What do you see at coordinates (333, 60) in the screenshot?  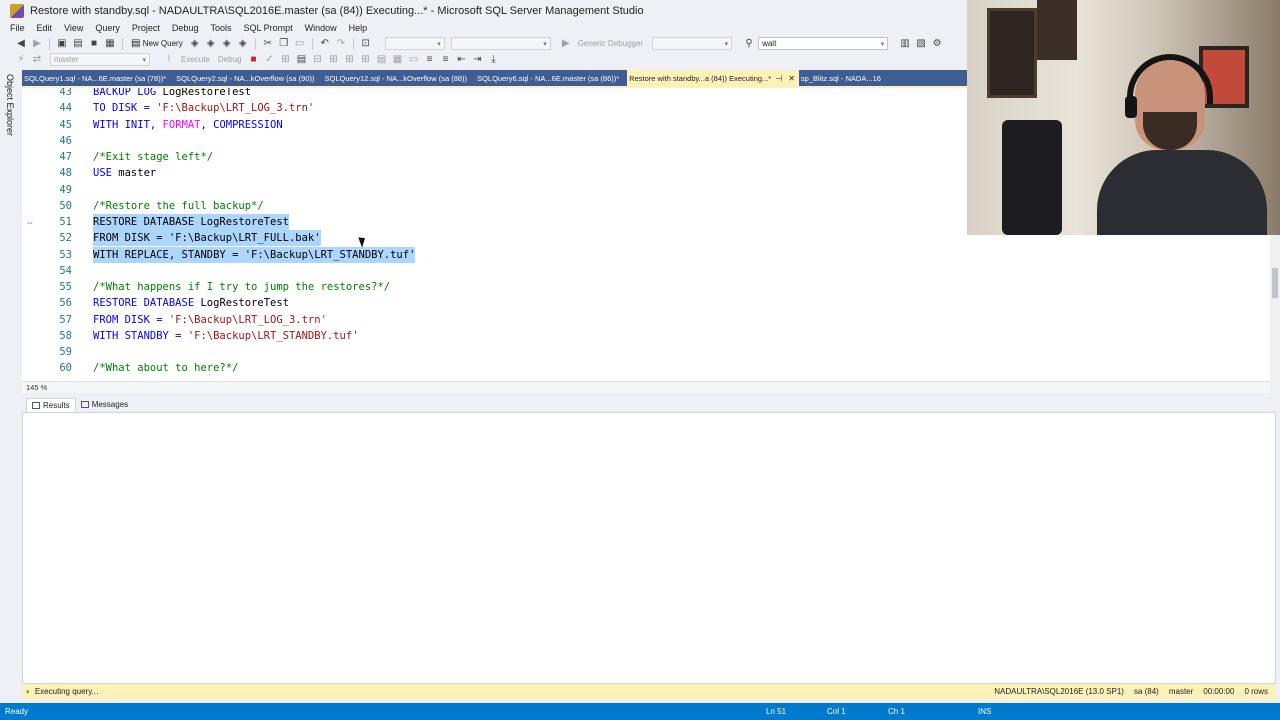 I see `include-plan-icon: ⊞` at bounding box center [333, 60].